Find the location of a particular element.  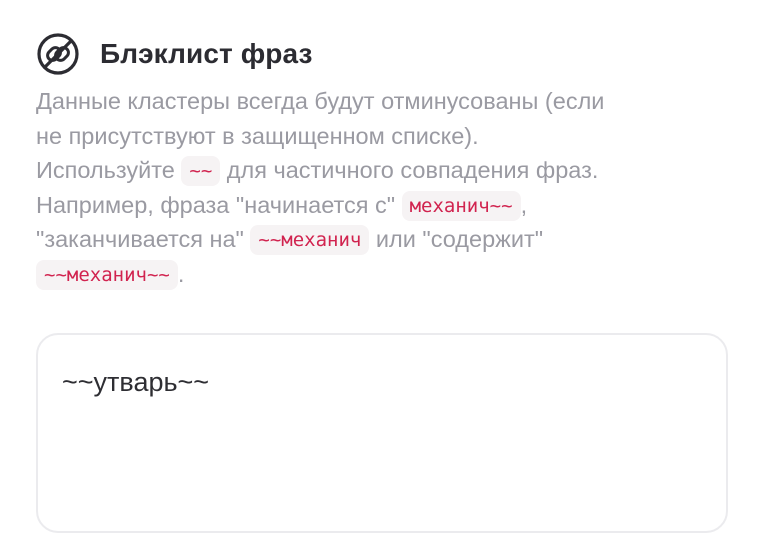

description-text: Например, фраза "начинается с" is located at coordinates (216, 204).